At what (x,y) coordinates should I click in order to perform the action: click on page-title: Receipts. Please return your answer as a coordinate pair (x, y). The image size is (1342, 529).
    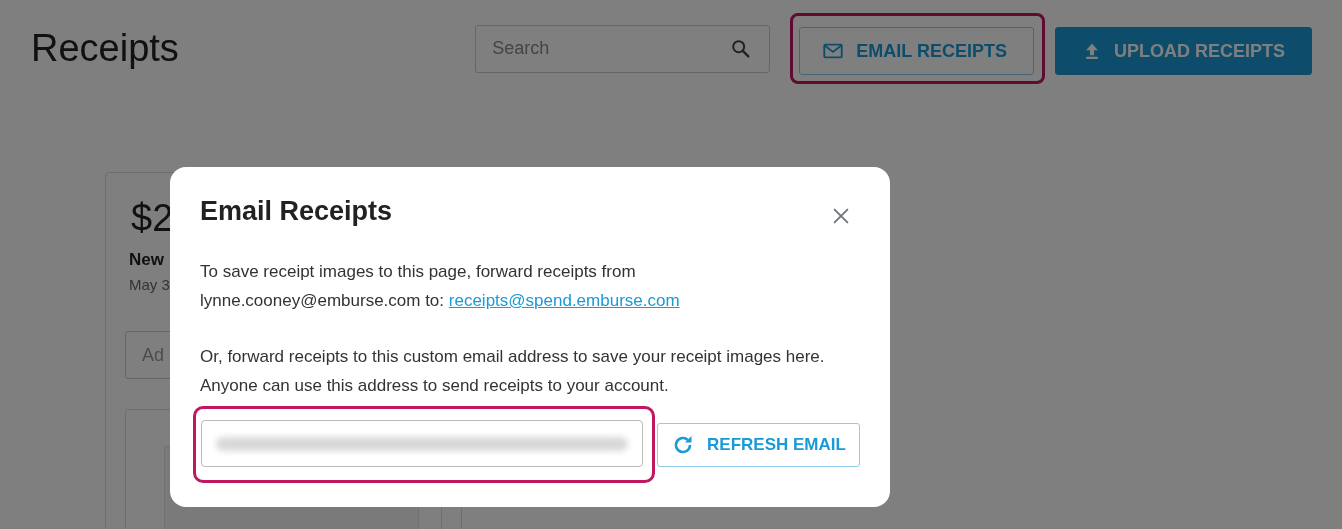
    Looking at the image, I should click on (105, 48).